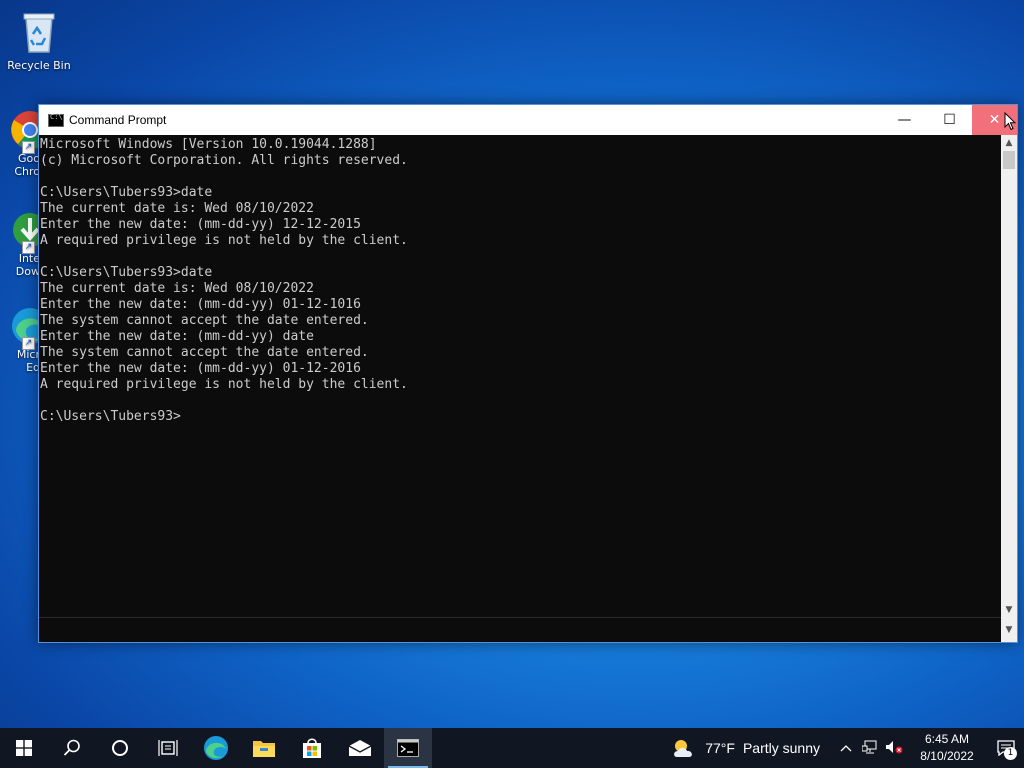  Describe the element at coordinates (1009, 143) in the screenshot. I see `scroll-up-arrow-icon: ▲` at that location.